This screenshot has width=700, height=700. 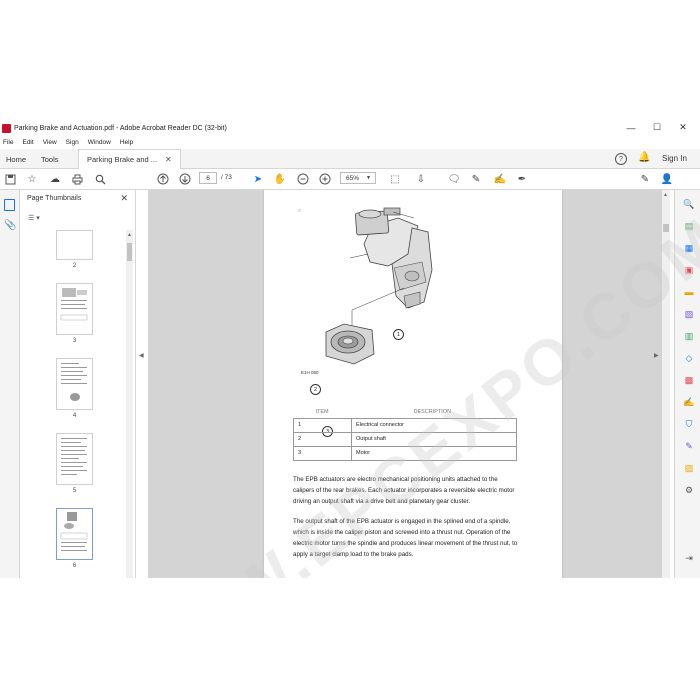 I want to click on table-cell-item: 1, so click(x=322, y=425).